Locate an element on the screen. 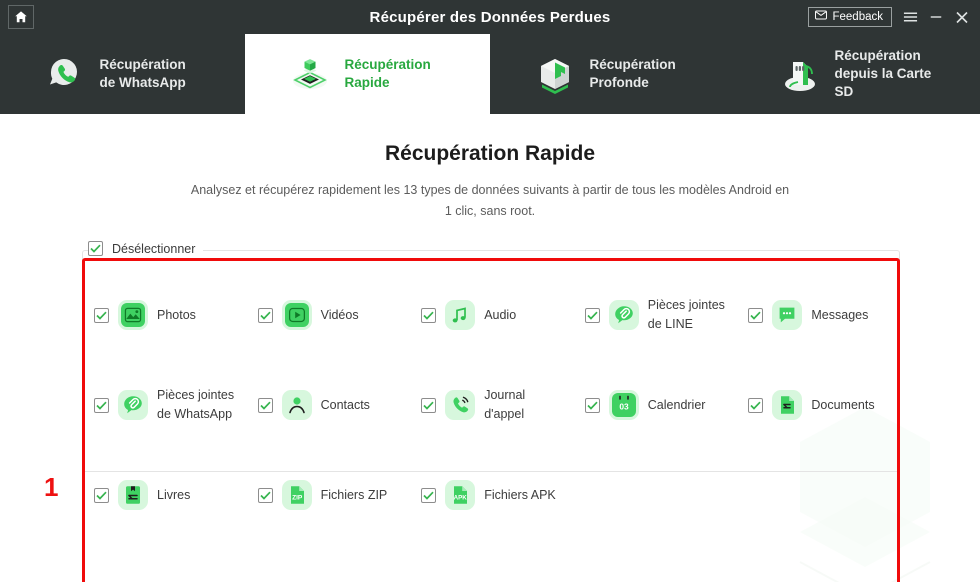  data-type-zip-files: ZIP Fichiers ZIP is located at coordinates (328, 495).